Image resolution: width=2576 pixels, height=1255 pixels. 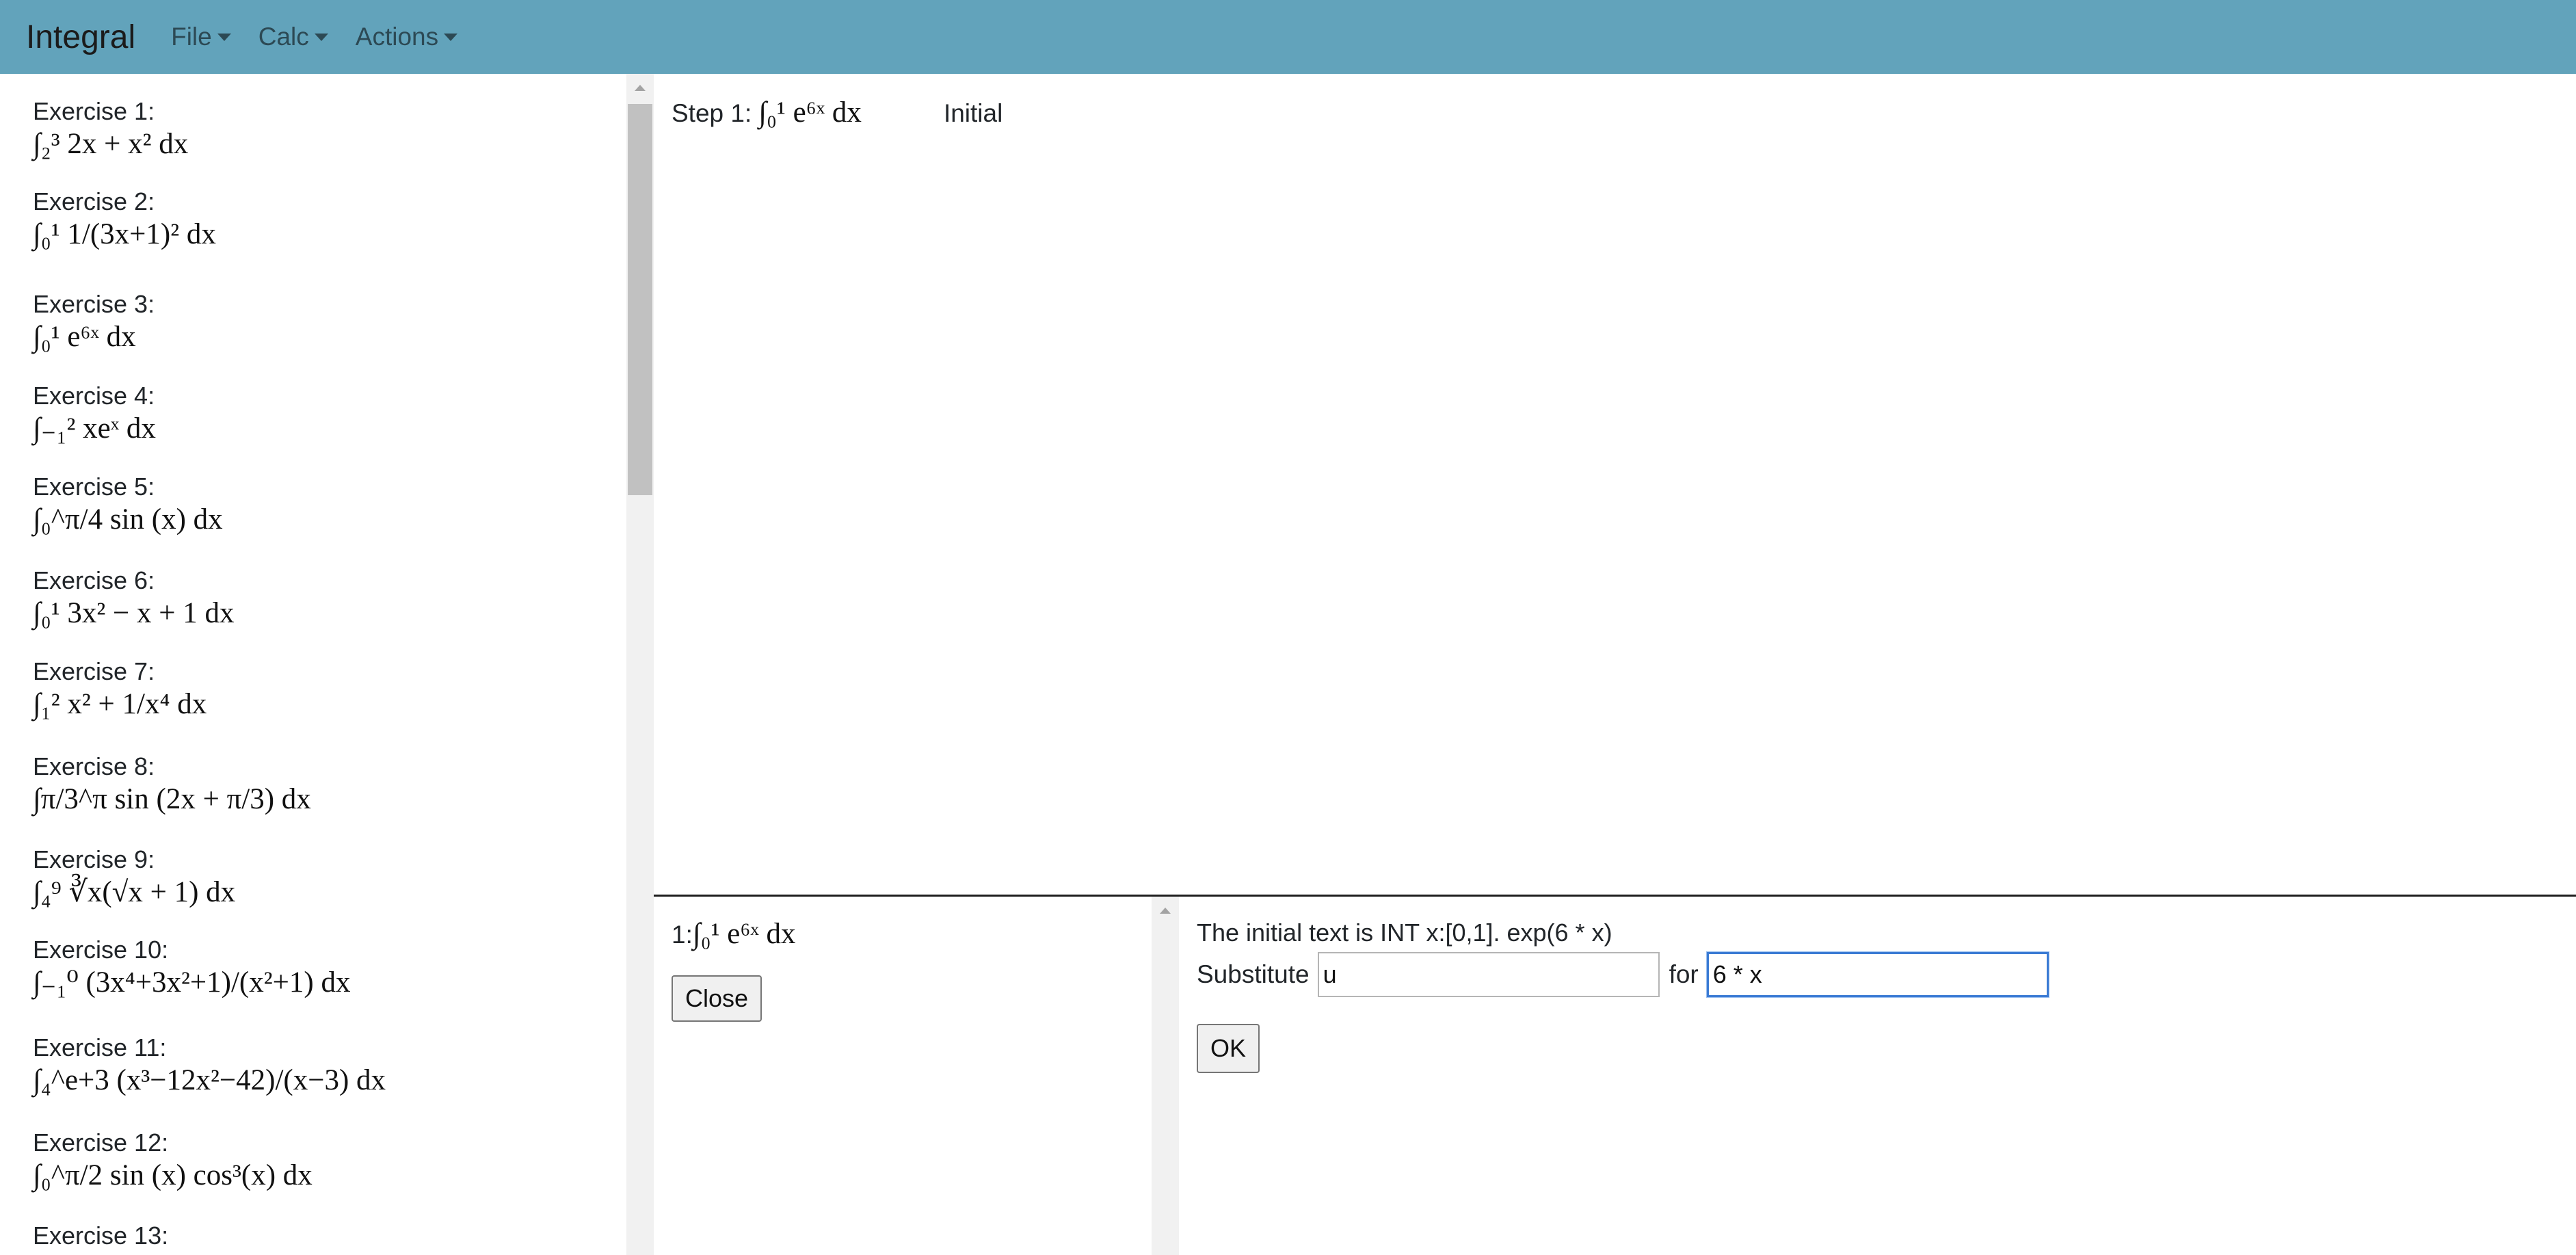 What do you see at coordinates (124, 234) in the screenshot?
I see `exercise-expression: ∫₀¹ 1/(3x+1)² dx` at bounding box center [124, 234].